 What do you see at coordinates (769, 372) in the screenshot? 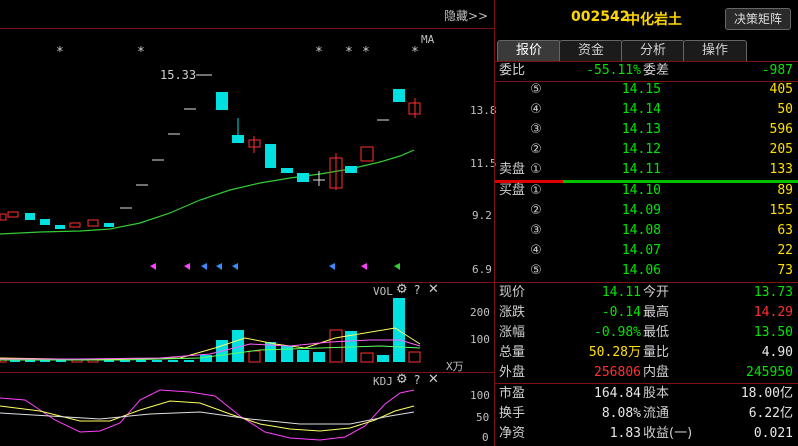
I see `stat-value: 245950` at bounding box center [769, 372].